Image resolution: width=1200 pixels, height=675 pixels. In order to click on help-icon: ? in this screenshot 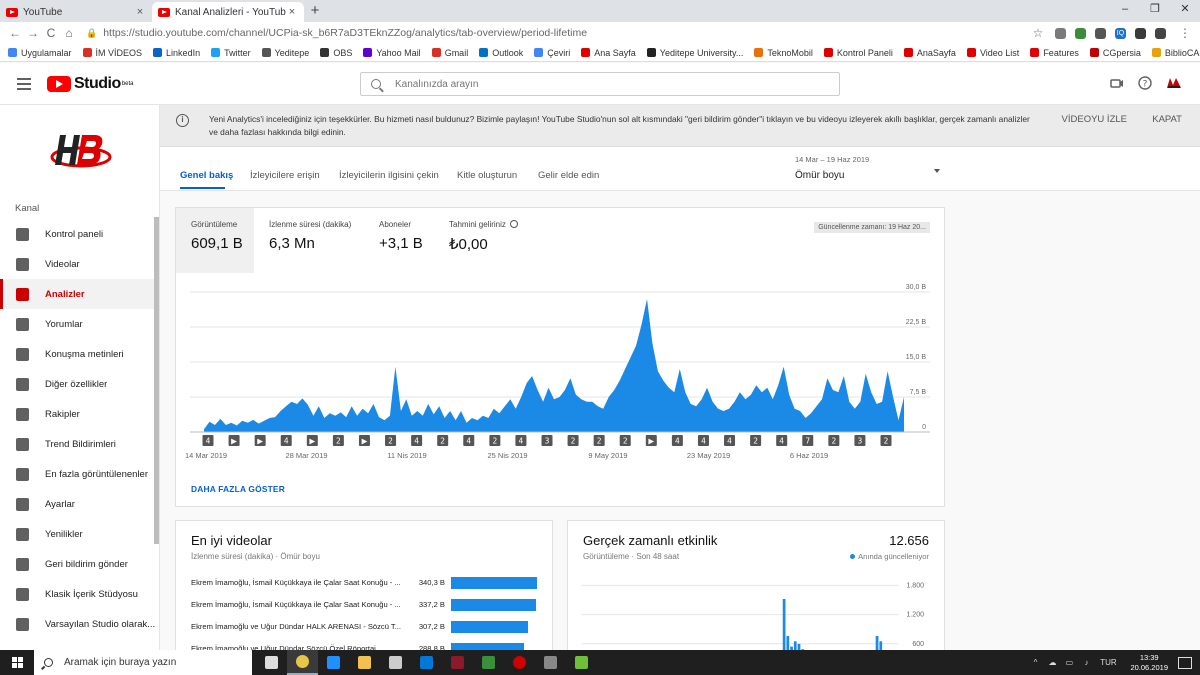, I will do `click(1145, 83)`.